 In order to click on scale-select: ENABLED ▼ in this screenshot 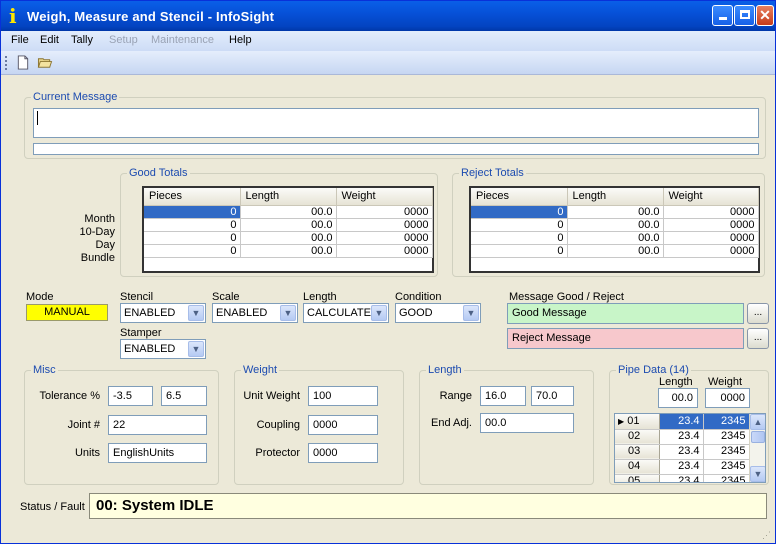, I will do `click(255, 313)`.